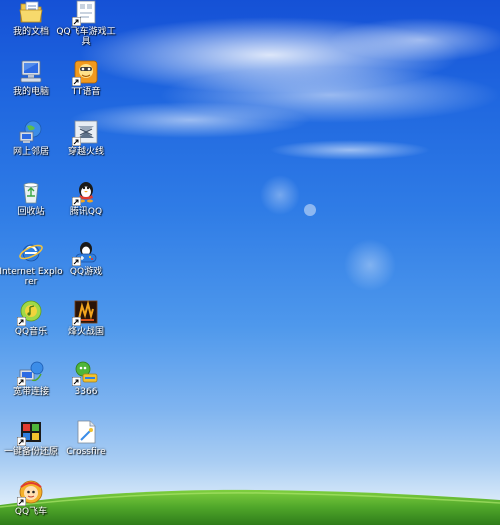 The height and width of the screenshot is (525, 500). Describe the element at coordinates (85, 152) in the screenshot. I see `icon-label: 穿越火线` at that location.